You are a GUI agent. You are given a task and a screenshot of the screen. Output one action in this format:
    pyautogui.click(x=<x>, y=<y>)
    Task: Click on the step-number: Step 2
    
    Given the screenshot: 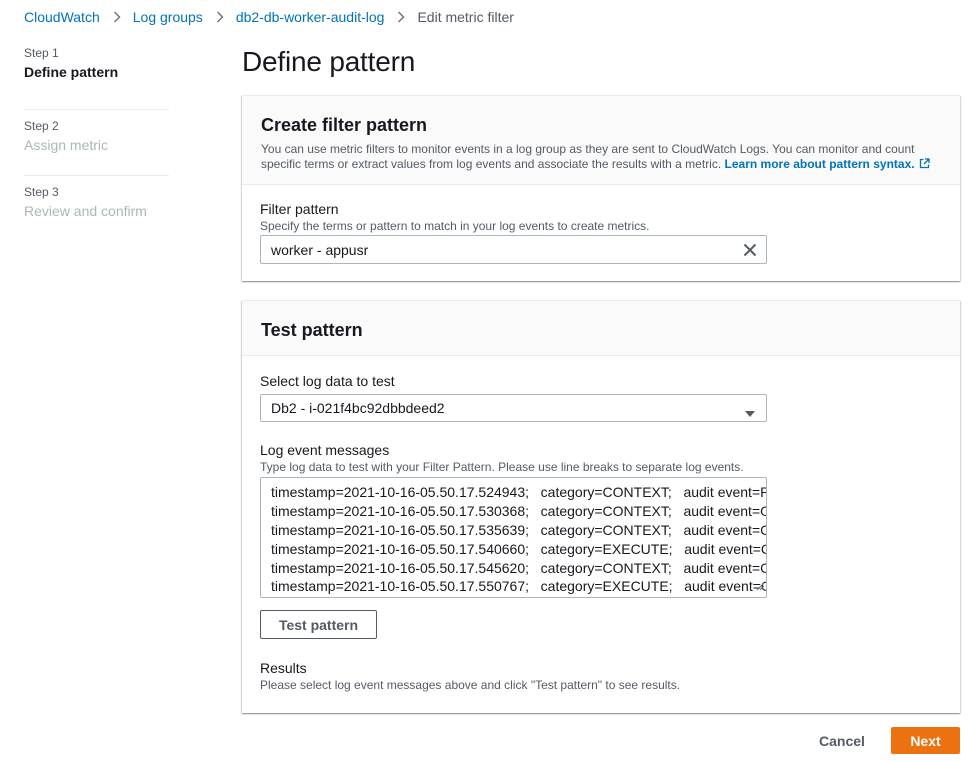 What is the action you would take?
    pyautogui.click(x=41, y=126)
    